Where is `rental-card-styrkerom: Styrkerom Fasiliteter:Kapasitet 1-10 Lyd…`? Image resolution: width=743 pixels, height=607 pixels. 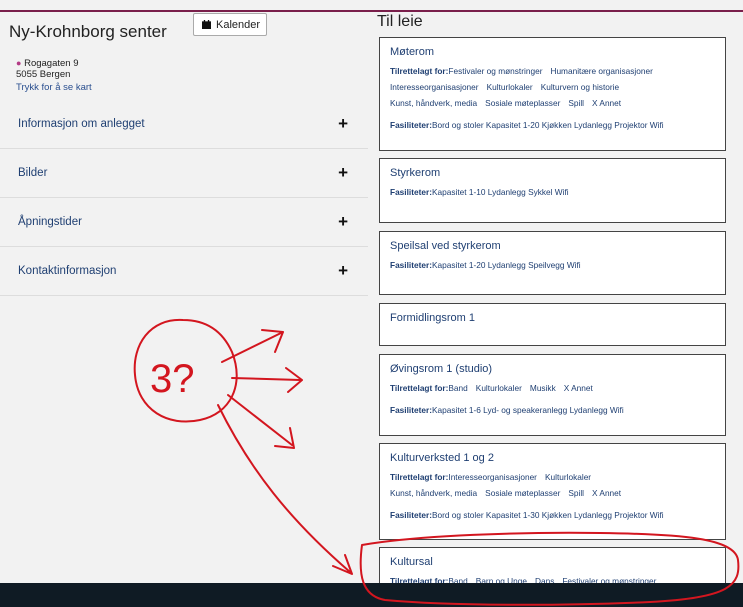
rental-card-styrkerom: Styrkerom Fasiliteter:Kapasitet 1-10 Lyd… is located at coordinates (552, 190).